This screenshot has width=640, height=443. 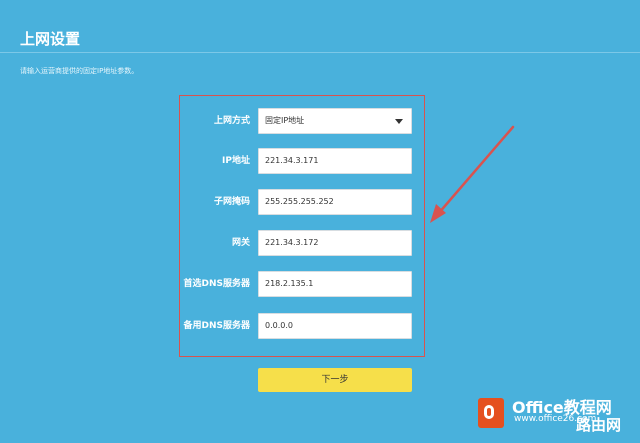 I want to click on red-arrow-annotation, so click(x=472, y=174).